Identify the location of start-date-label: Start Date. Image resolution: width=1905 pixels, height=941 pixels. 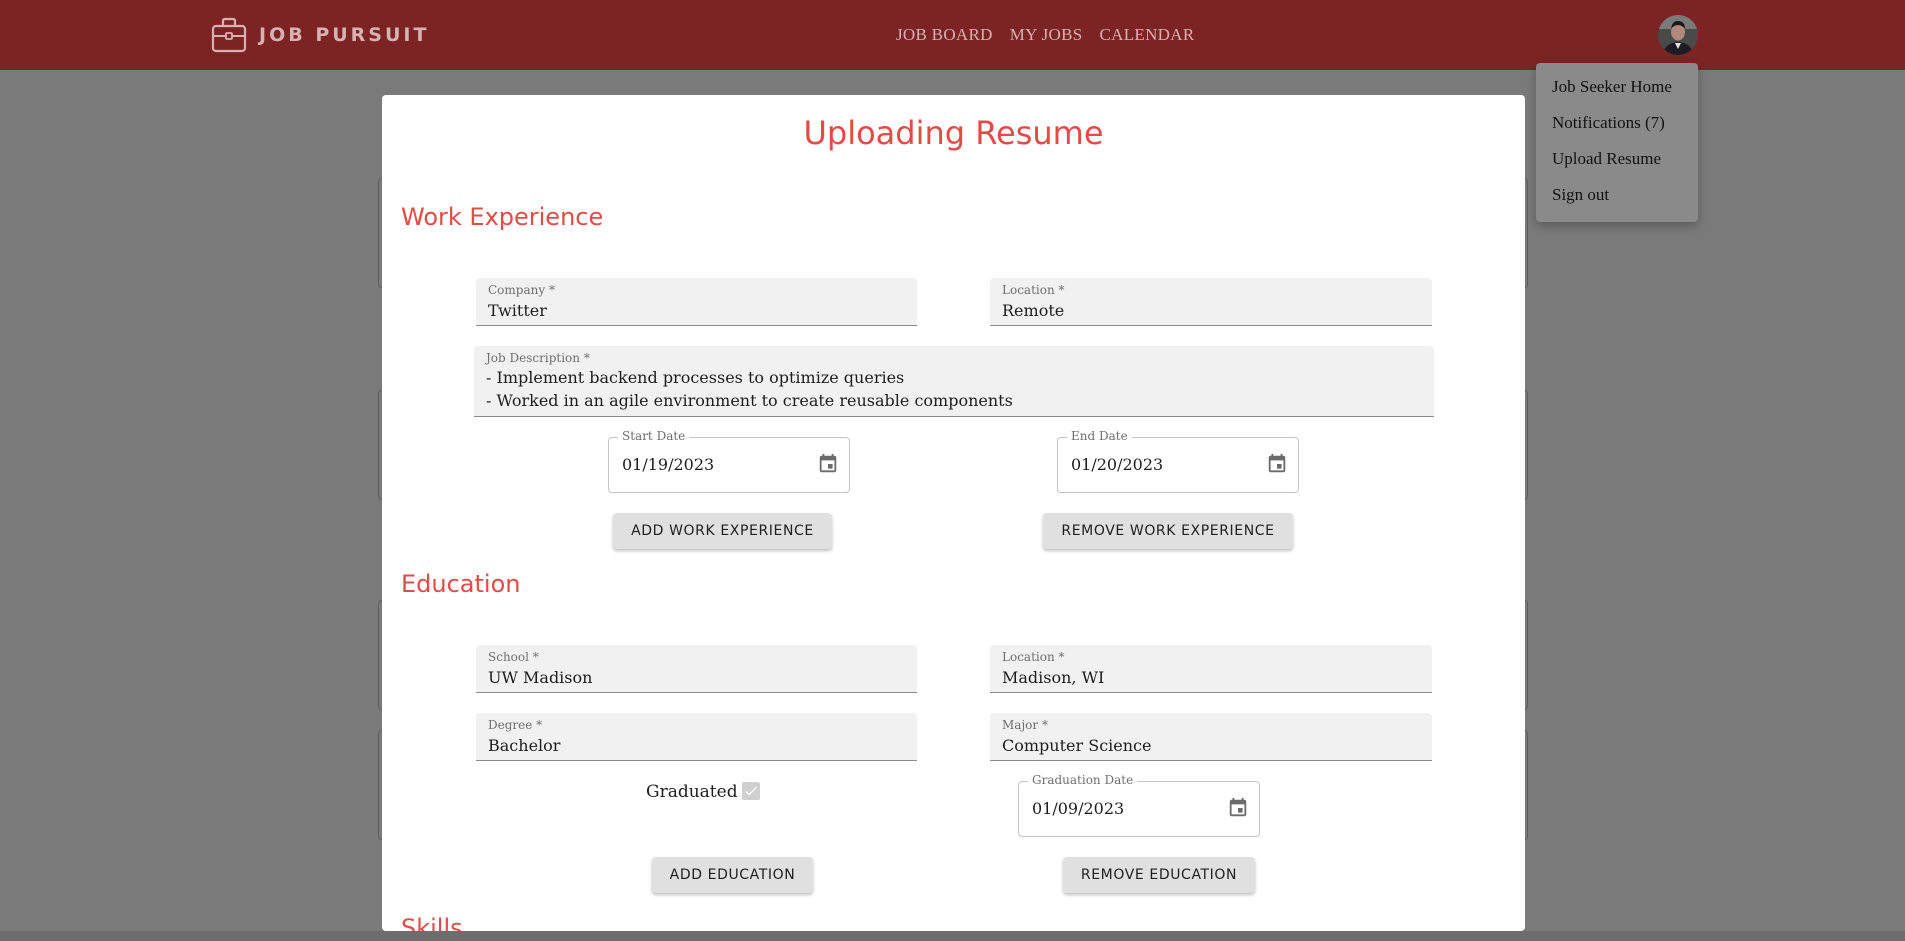
(654, 436).